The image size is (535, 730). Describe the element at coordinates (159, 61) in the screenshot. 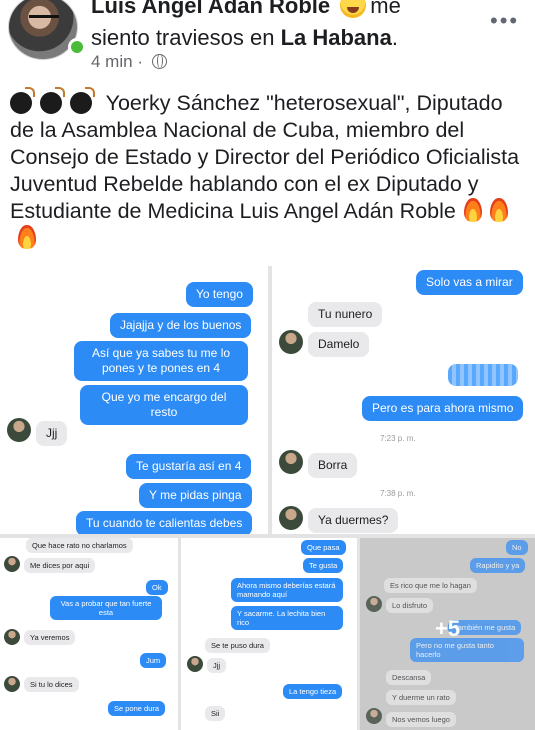

I see `globe-icon` at that location.